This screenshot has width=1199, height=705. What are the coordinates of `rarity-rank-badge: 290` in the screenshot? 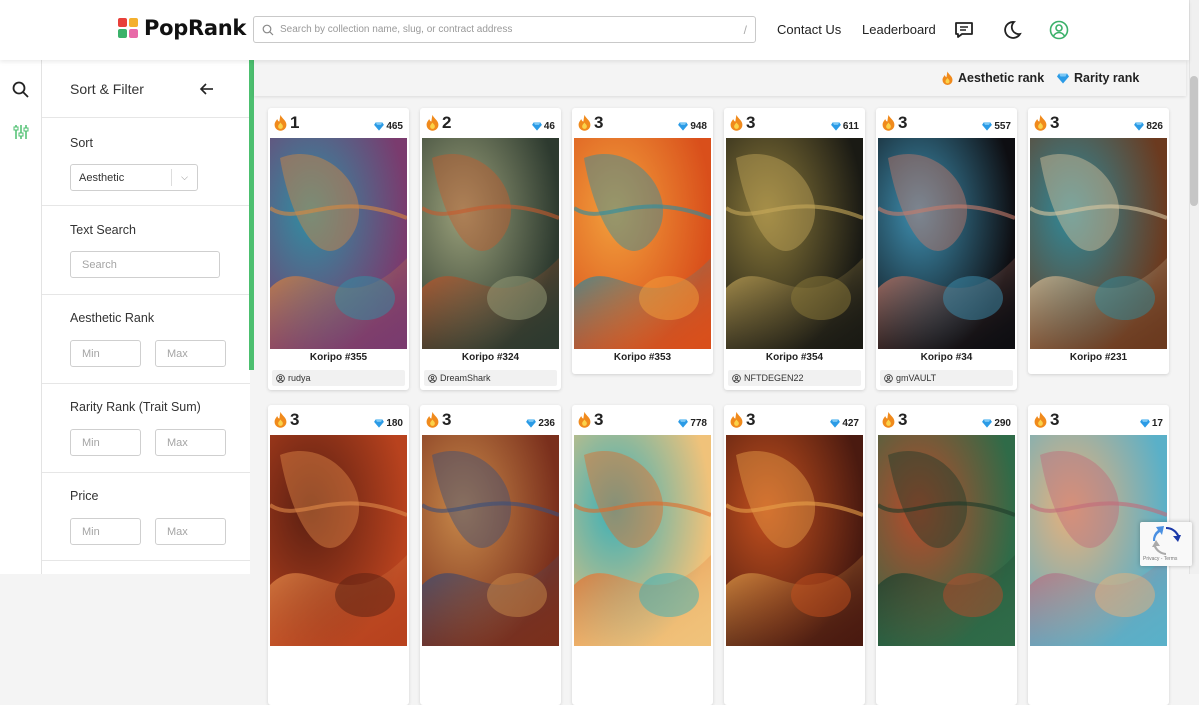 It's located at (996, 423).